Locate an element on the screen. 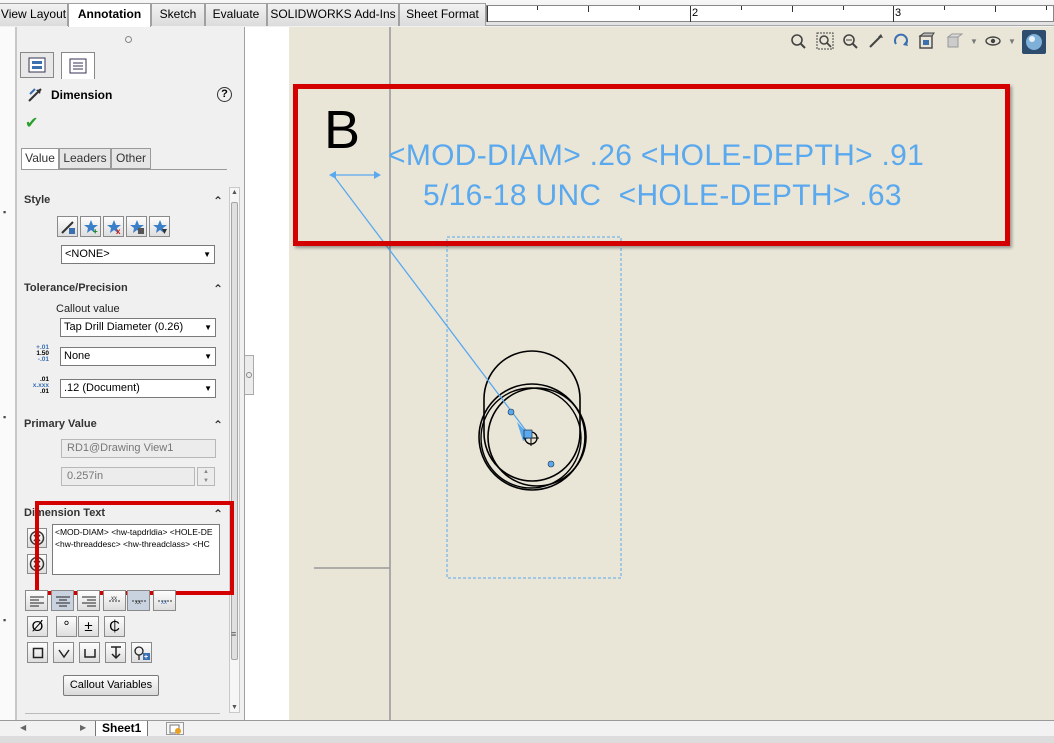 The image size is (1054, 743). add-sheet-icon is located at coordinates (175, 728).